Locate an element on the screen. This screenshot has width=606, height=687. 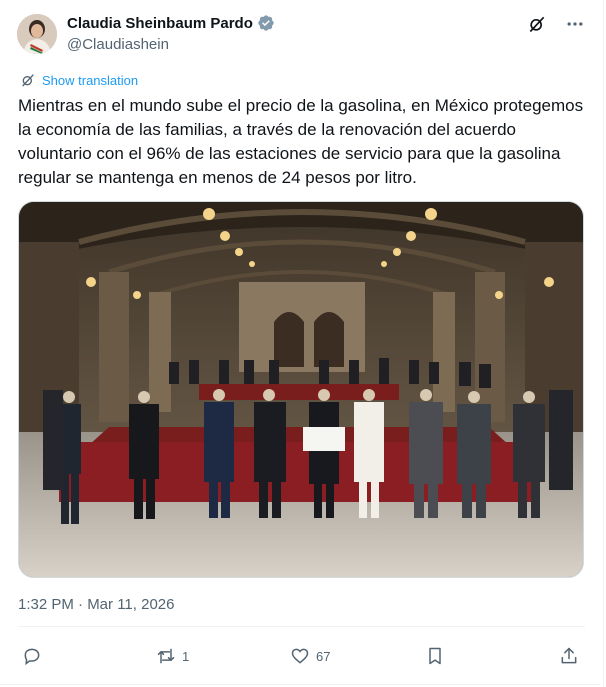
author-name: Claudia Sheinbaum Pardo is located at coordinates (160, 23).